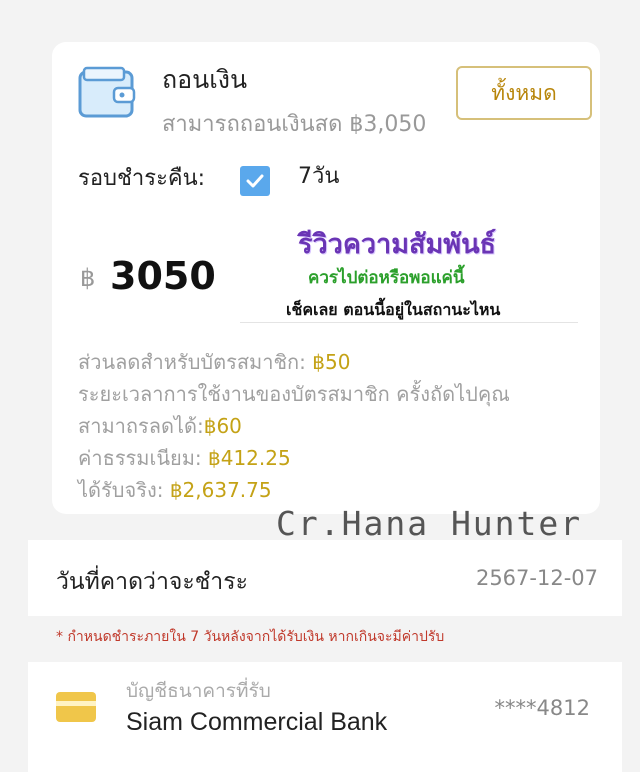 The height and width of the screenshot is (772, 640). What do you see at coordinates (409, 322) in the screenshot?
I see `divider` at bounding box center [409, 322].